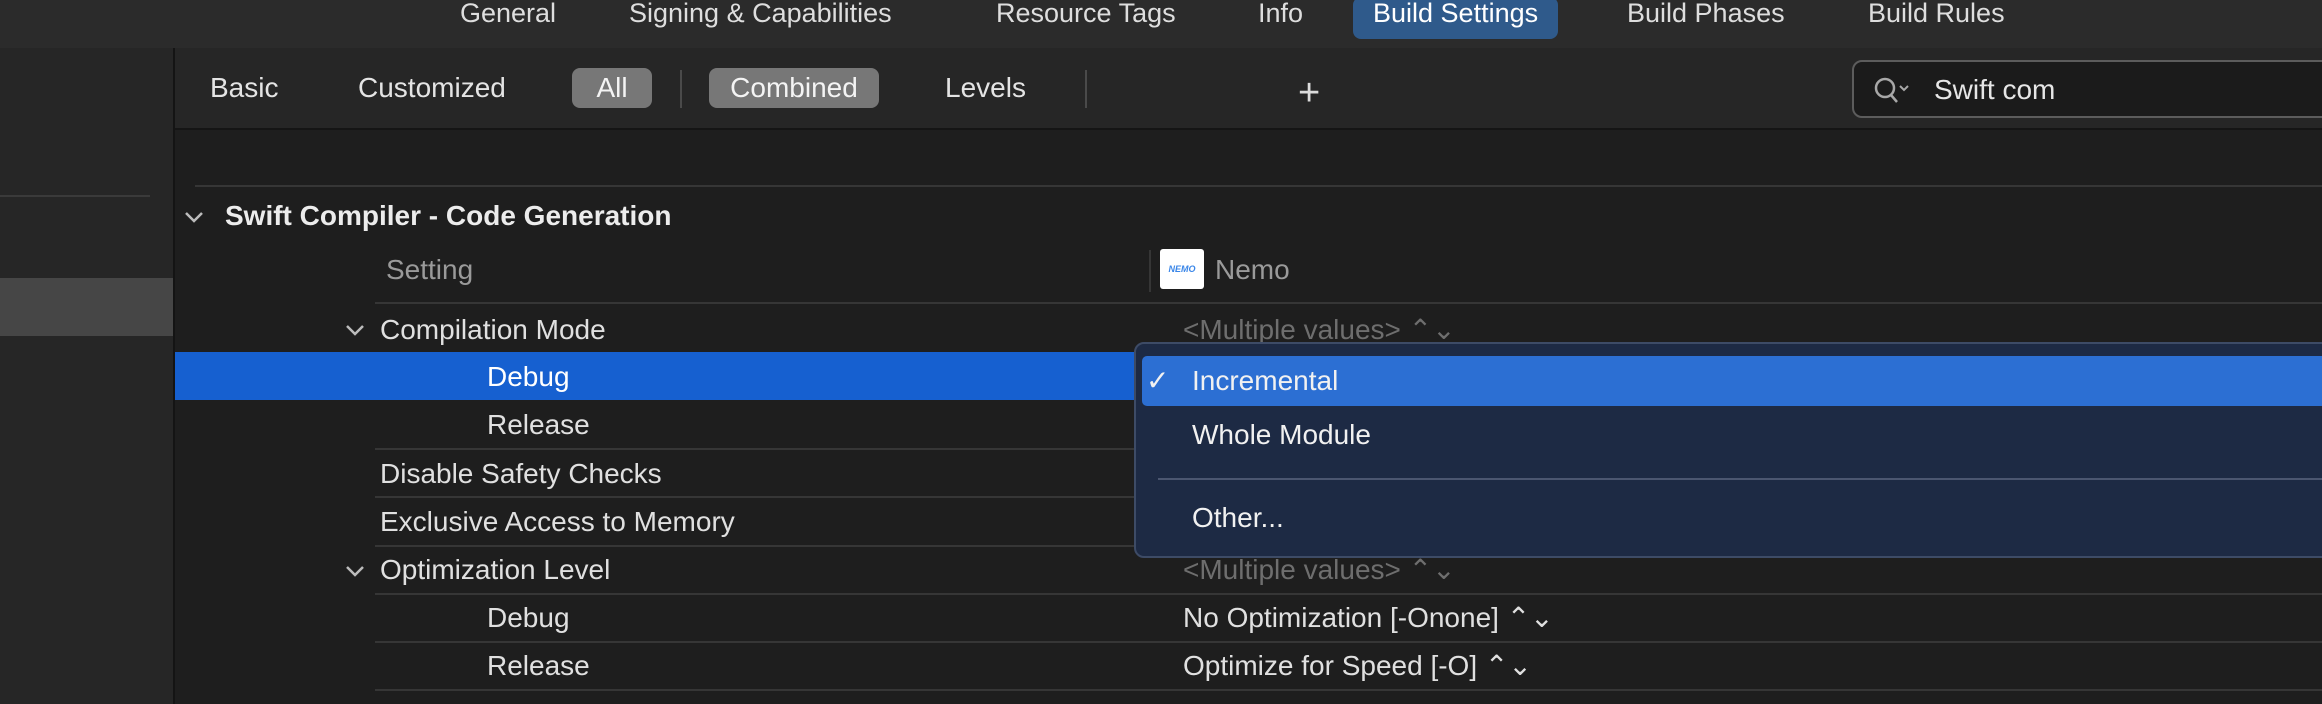  What do you see at coordinates (528, 618) in the screenshot?
I see `setting-optimization-debug: Debug` at bounding box center [528, 618].